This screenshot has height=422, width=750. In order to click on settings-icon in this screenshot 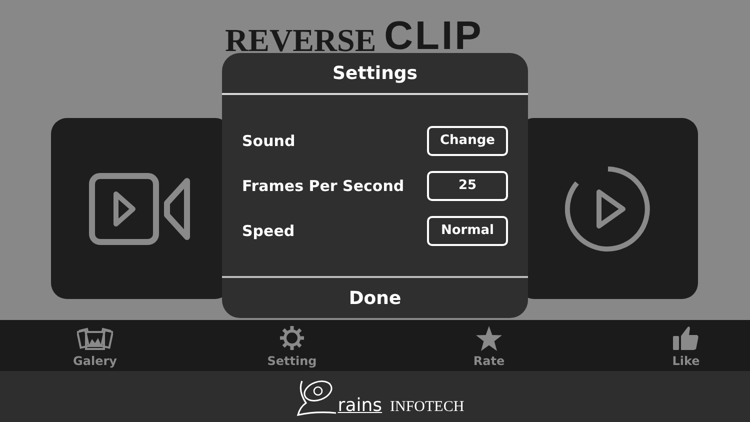, I will do `click(292, 338)`.